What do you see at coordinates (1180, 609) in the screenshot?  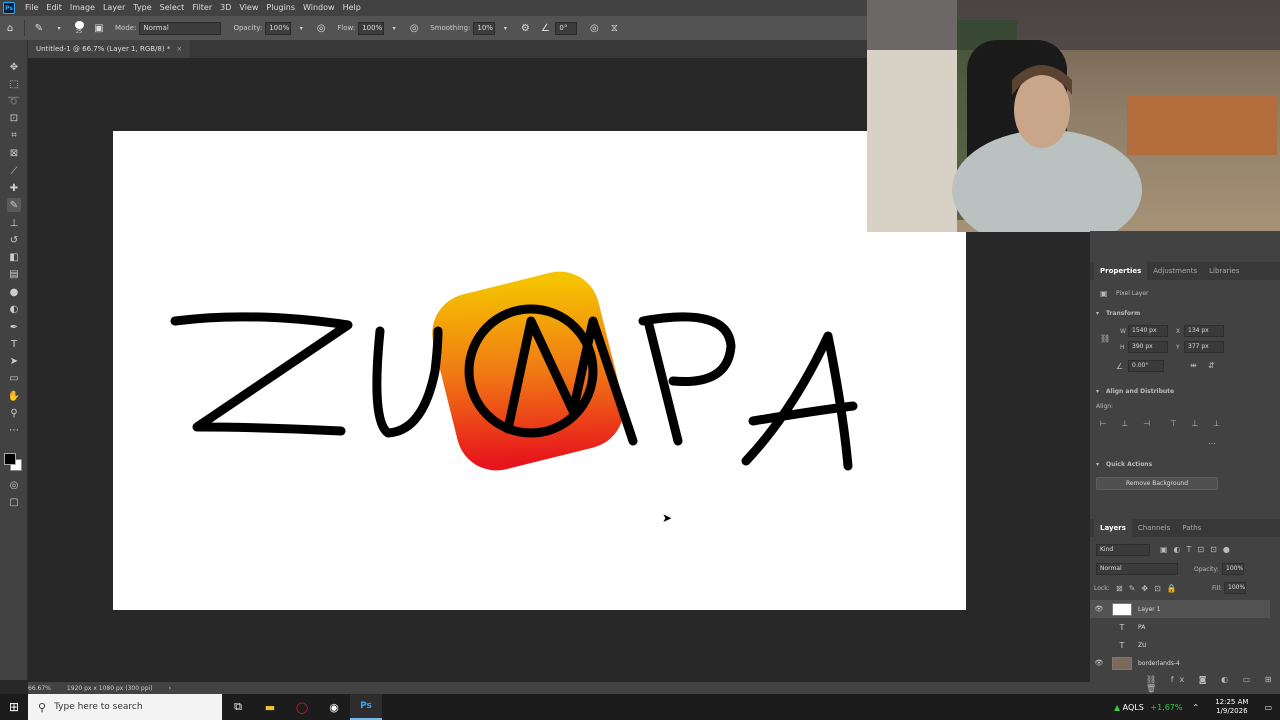 I see `layer-row: 👁 Layer 1` at bounding box center [1180, 609].